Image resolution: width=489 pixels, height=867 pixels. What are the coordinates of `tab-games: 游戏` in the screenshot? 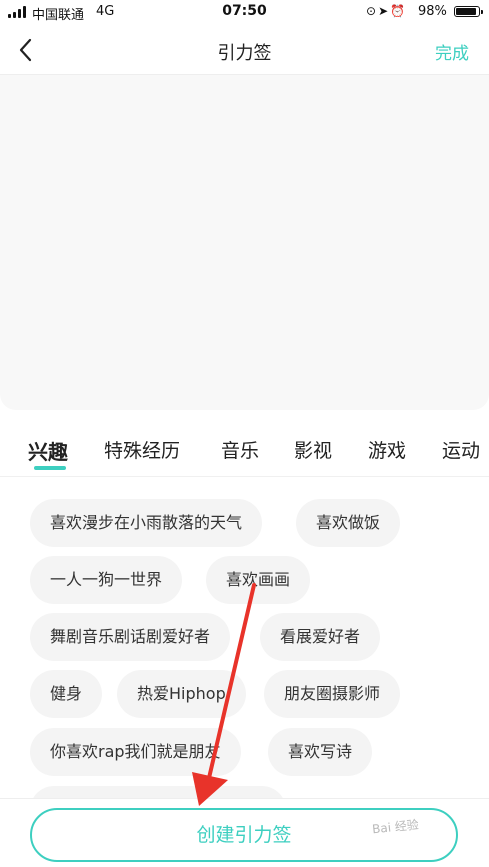 It's located at (387, 449).